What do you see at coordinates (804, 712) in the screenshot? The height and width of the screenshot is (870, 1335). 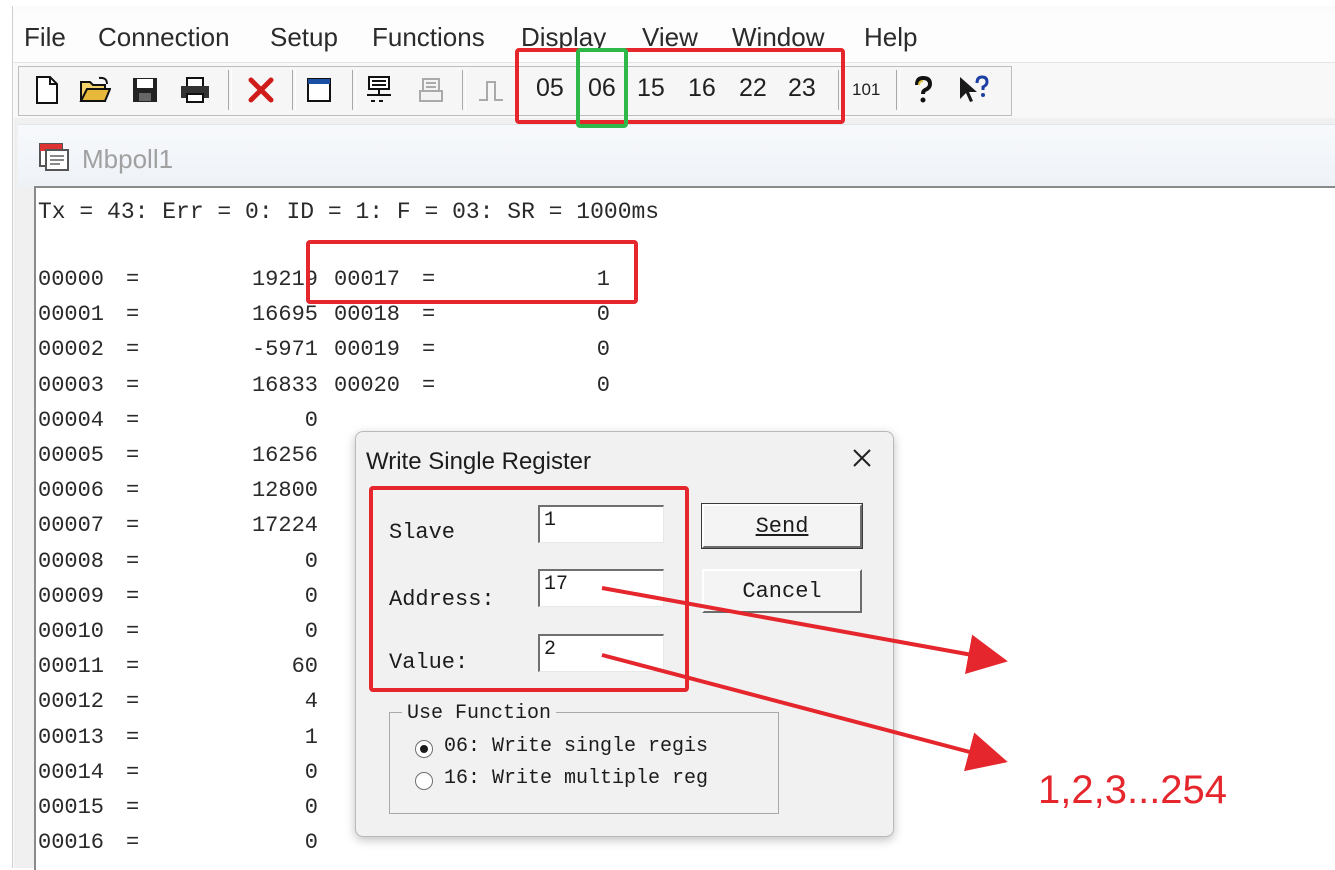 I see `arrow-value` at bounding box center [804, 712].